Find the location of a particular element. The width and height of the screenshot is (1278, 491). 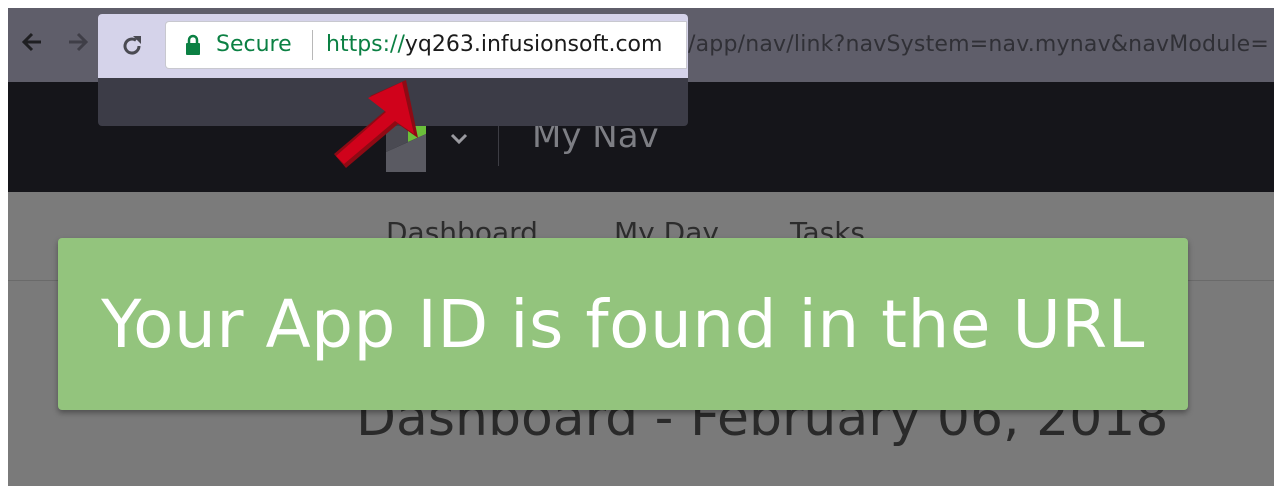

back-arrow-icon is located at coordinates (31, 42).